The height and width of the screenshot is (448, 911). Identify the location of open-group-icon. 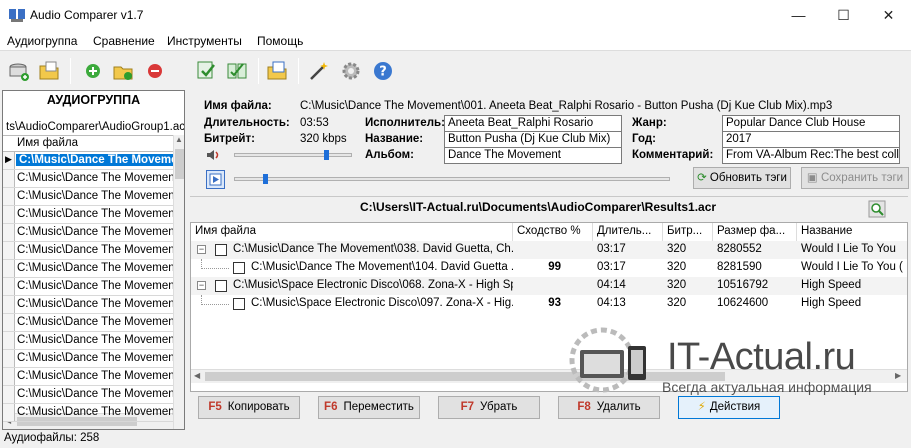
(49, 71).